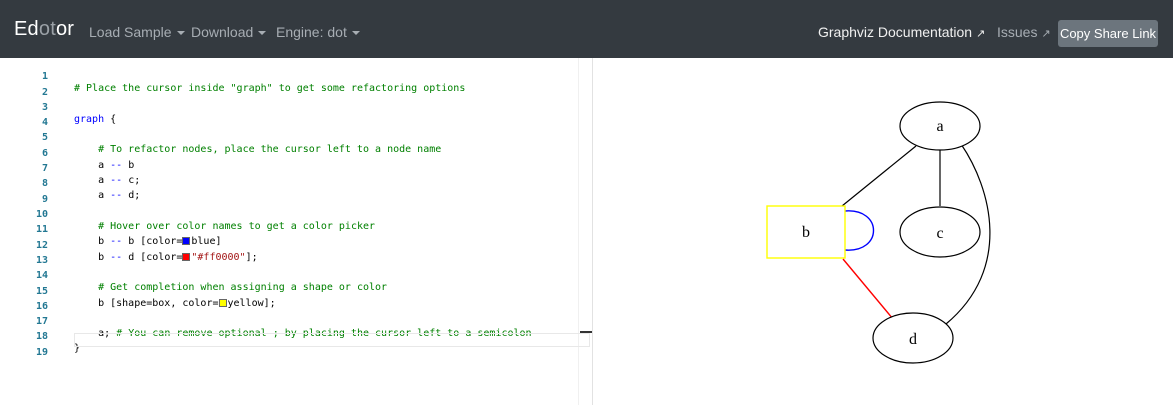  What do you see at coordinates (295, 193) in the screenshot?
I see `code-line-9: 9` at bounding box center [295, 193].